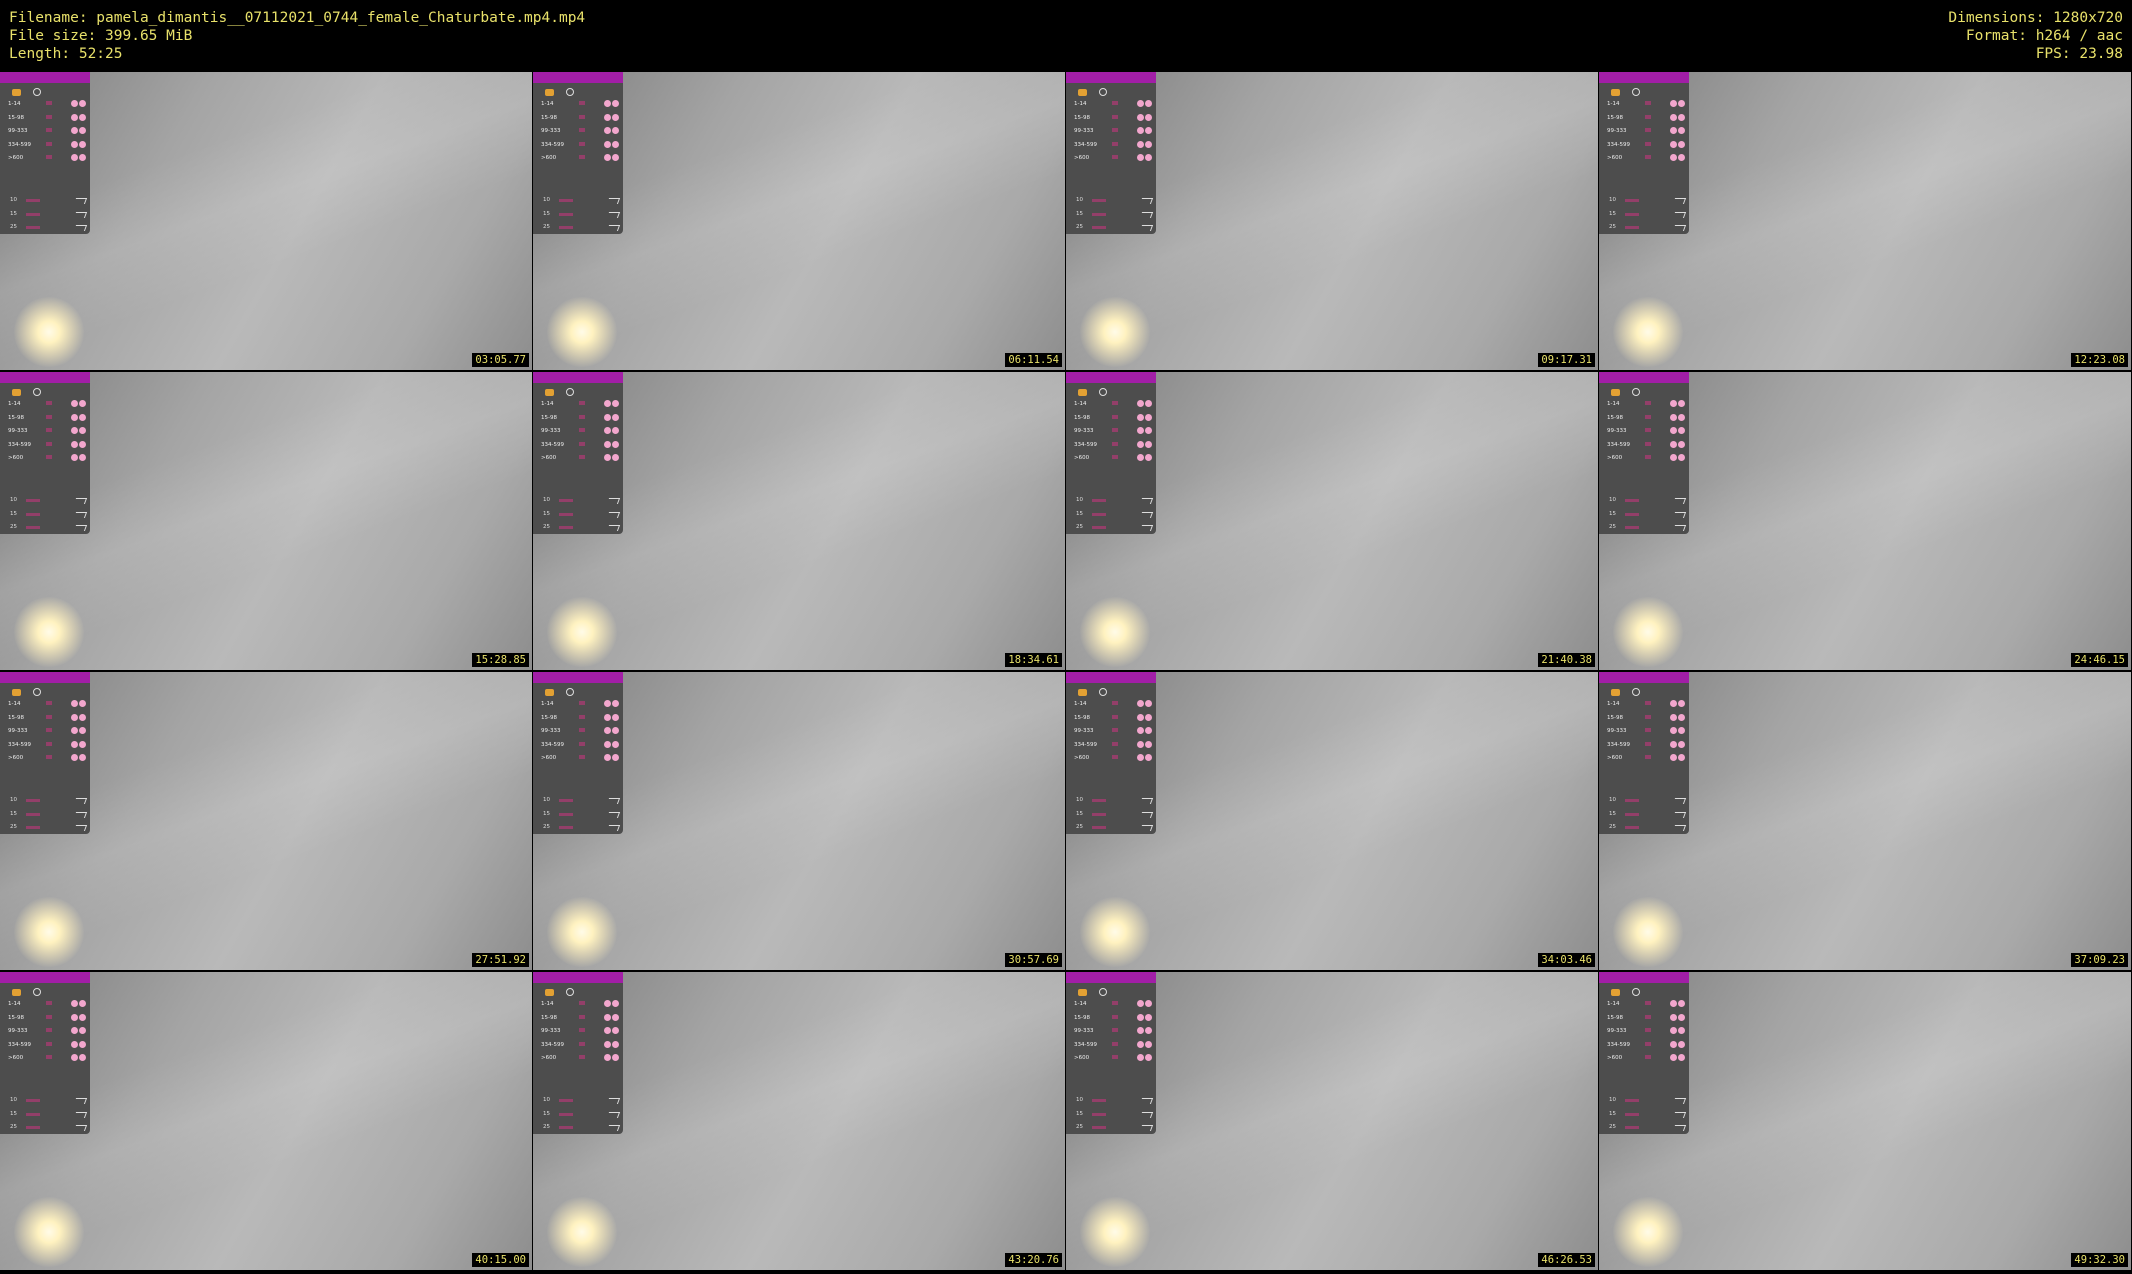  What do you see at coordinates (2099, 360) in the screenshot?
I see `thumbnail-timestamp: 12:23.08` at bounding box center [2099, 360].